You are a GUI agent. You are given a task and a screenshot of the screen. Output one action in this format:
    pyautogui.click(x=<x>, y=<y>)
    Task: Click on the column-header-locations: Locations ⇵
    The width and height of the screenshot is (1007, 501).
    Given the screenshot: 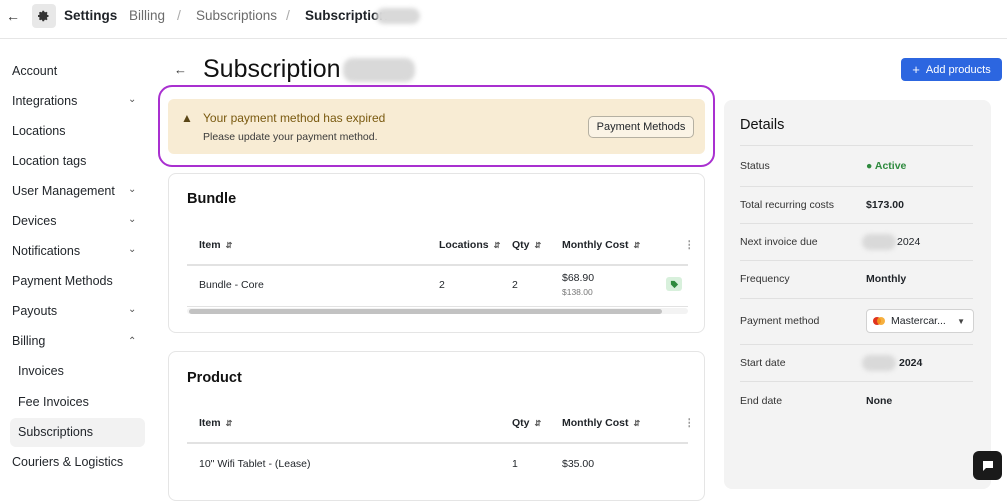 What is the action you would take?
    pyautogui.click(x=469, y=245)
    